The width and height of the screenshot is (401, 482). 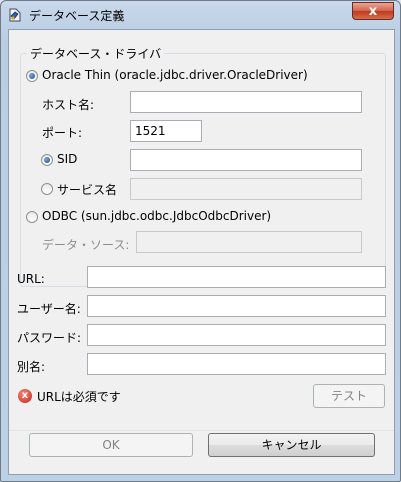 What do you see at coordinates (47, 160) in the screenshot?
I see `sid-radio` at bounding box center [47, 160].